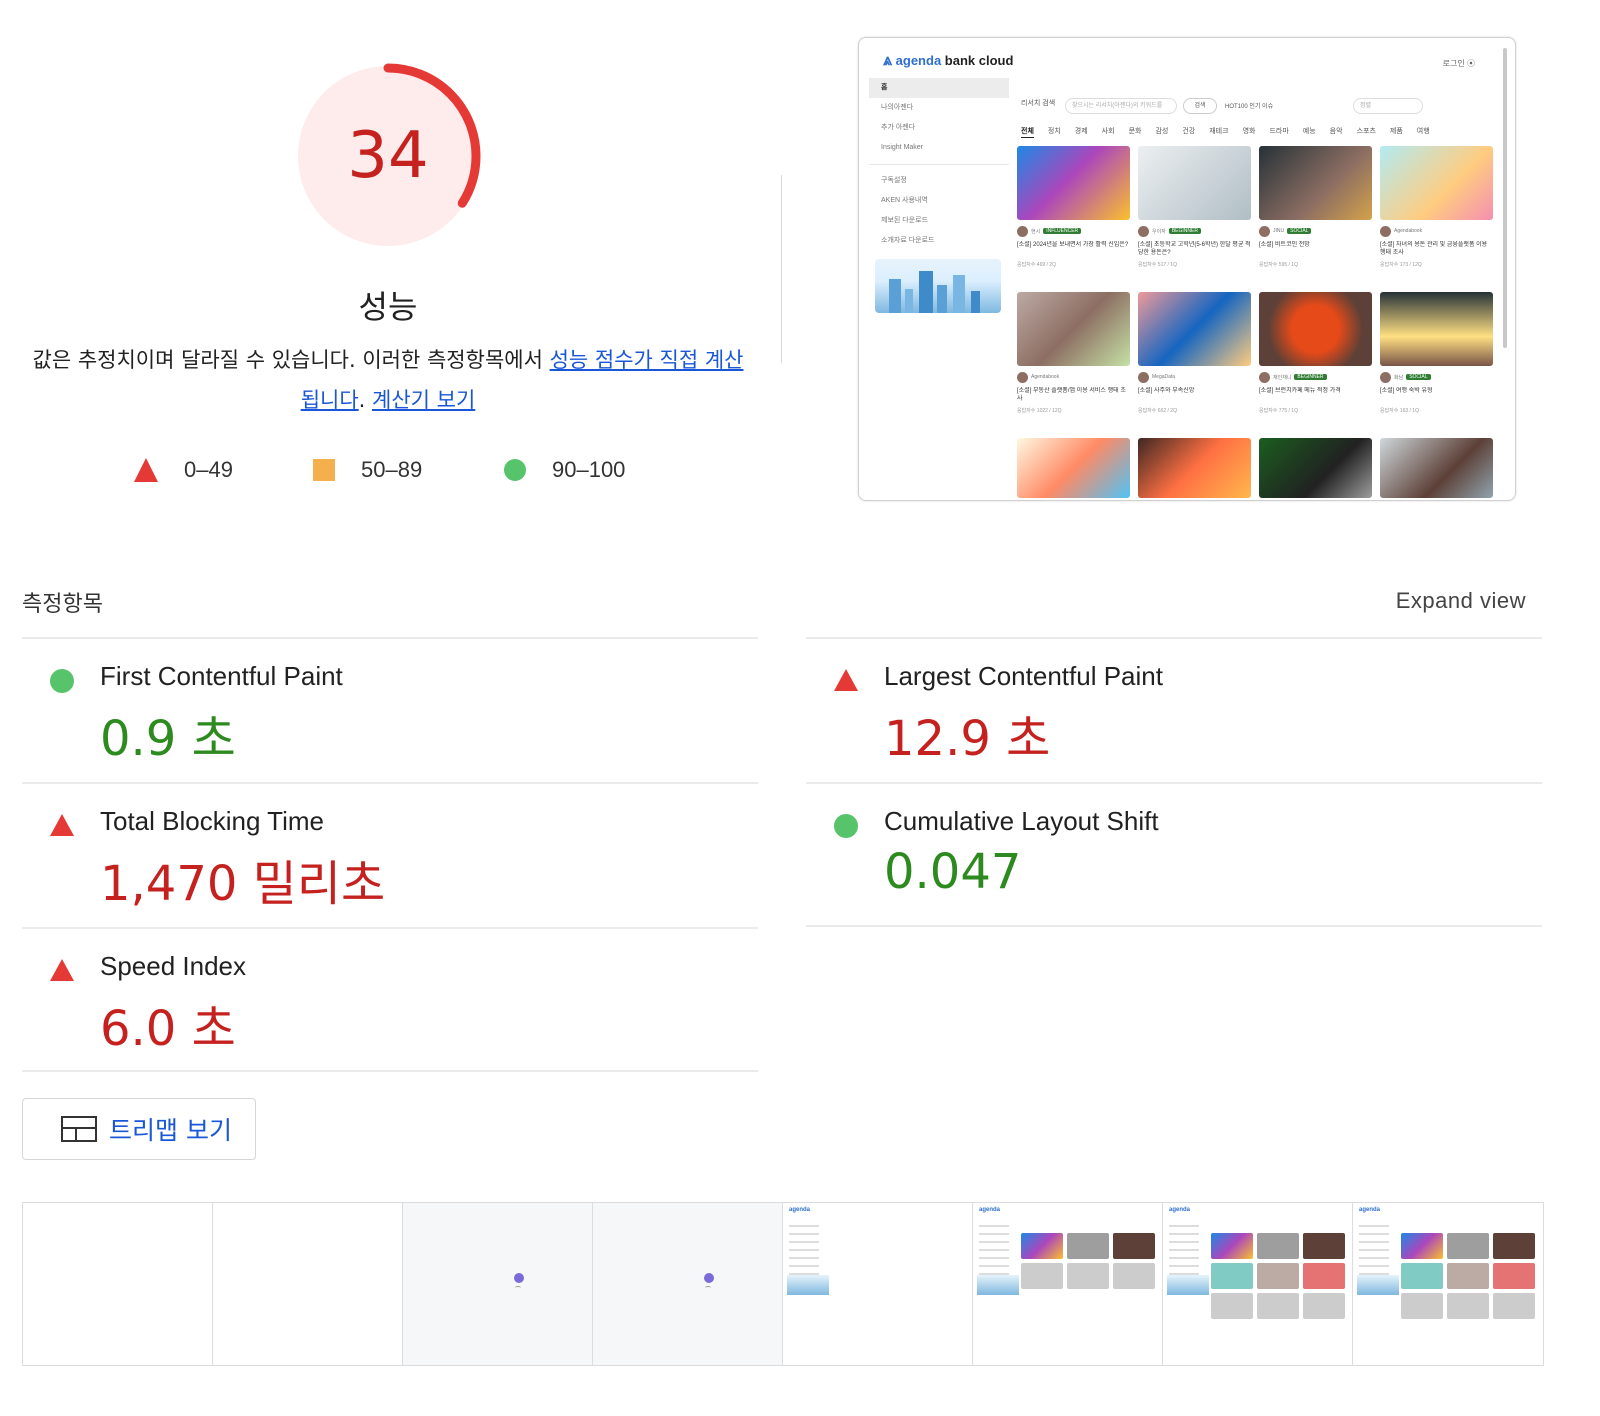 This screenshot has width=1600, height=1416. Describe the element at coordinates (1315, 377) in the screenshot. I see `card-meta: 재인재니 BEGINNER` at that location.